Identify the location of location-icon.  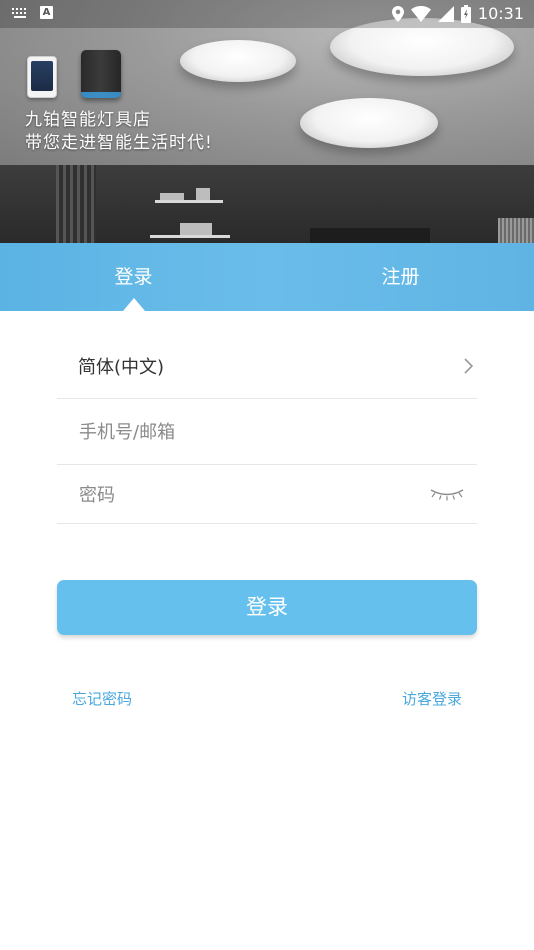
(397, 13).